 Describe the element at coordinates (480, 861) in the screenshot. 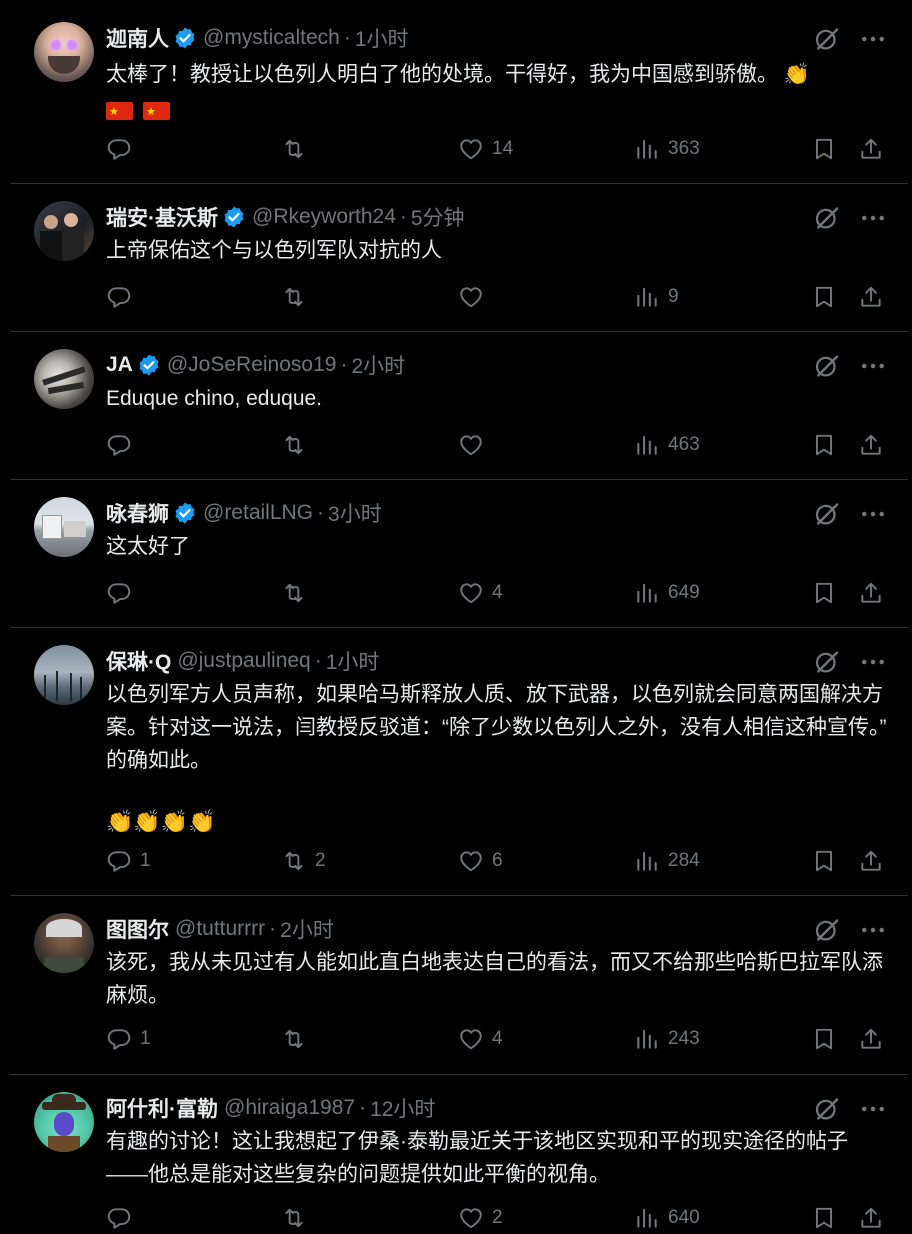

I see `like-button: 6` at that location.